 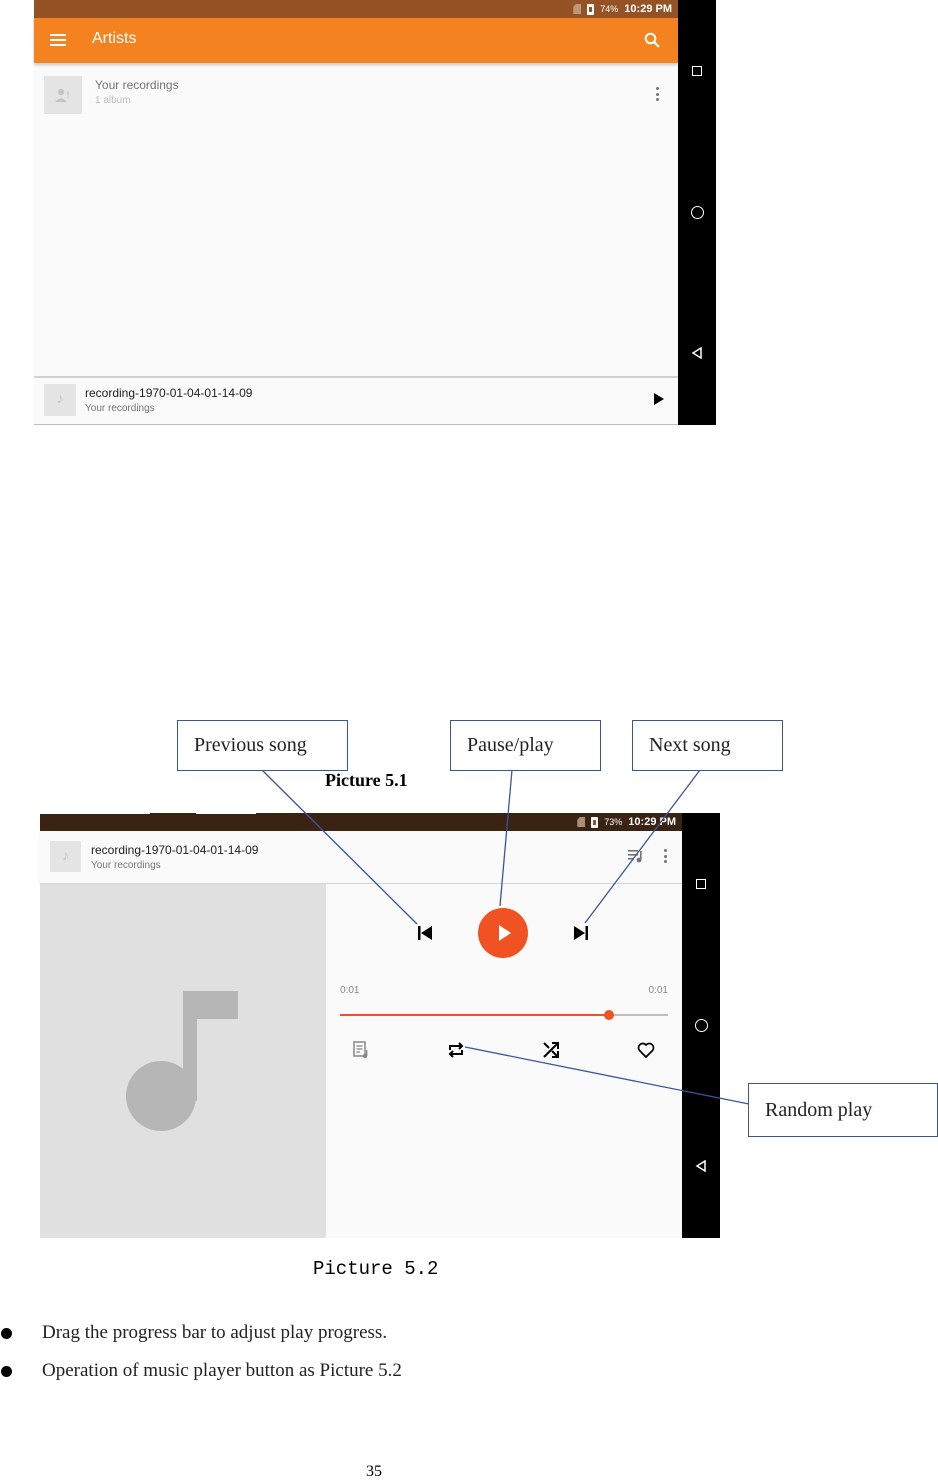 I want to click on status-bar: 73% 10:29 PM, so click(x=361, y=822).